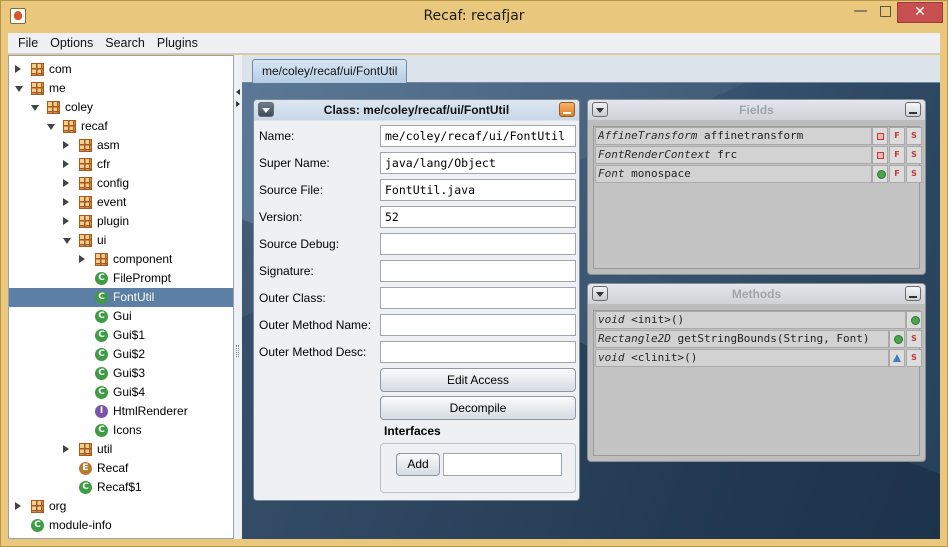  Describe the element at coordinates (733, 155) in the screenshot. I see `member-signature: FontRenderContext frc` at that location.